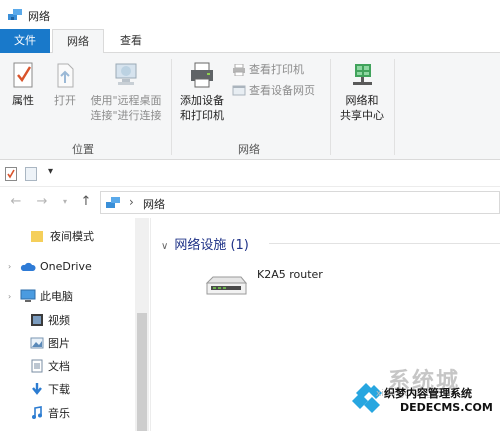 The height and width of the screenshot is (431, 500). I want to click on view-device-page-label: 查看设备网页, so click(282, 90).